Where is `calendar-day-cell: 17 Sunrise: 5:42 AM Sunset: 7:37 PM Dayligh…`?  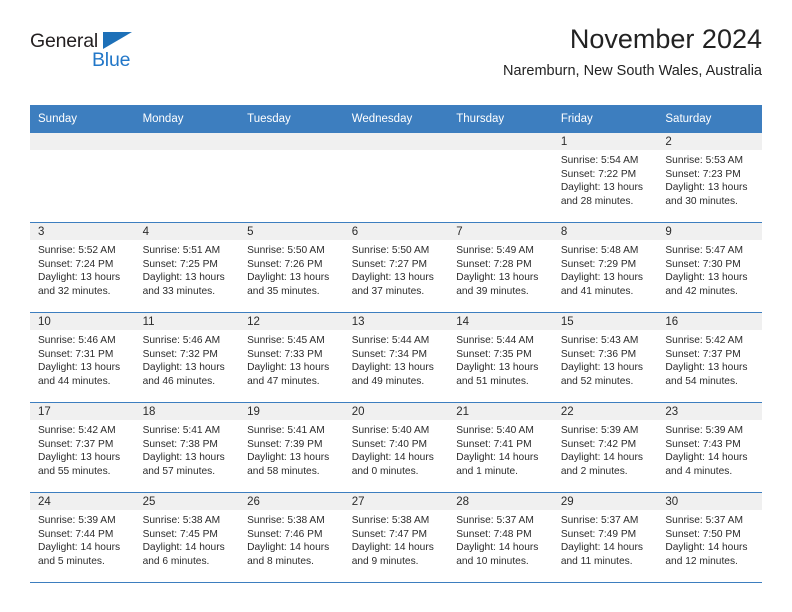 calendar-day-cell: 17 Sunrise: 5:42 AM Sunset: 7:37 PM Dayligh… is located at coordinates (82, 447).